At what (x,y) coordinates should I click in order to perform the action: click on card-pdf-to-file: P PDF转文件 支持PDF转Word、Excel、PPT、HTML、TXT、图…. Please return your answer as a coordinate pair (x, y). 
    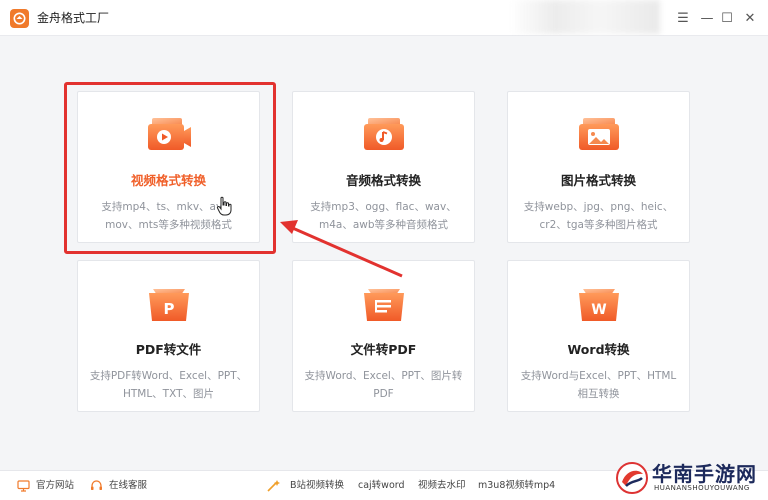
    Looking at the image, I should click on (168, 336).